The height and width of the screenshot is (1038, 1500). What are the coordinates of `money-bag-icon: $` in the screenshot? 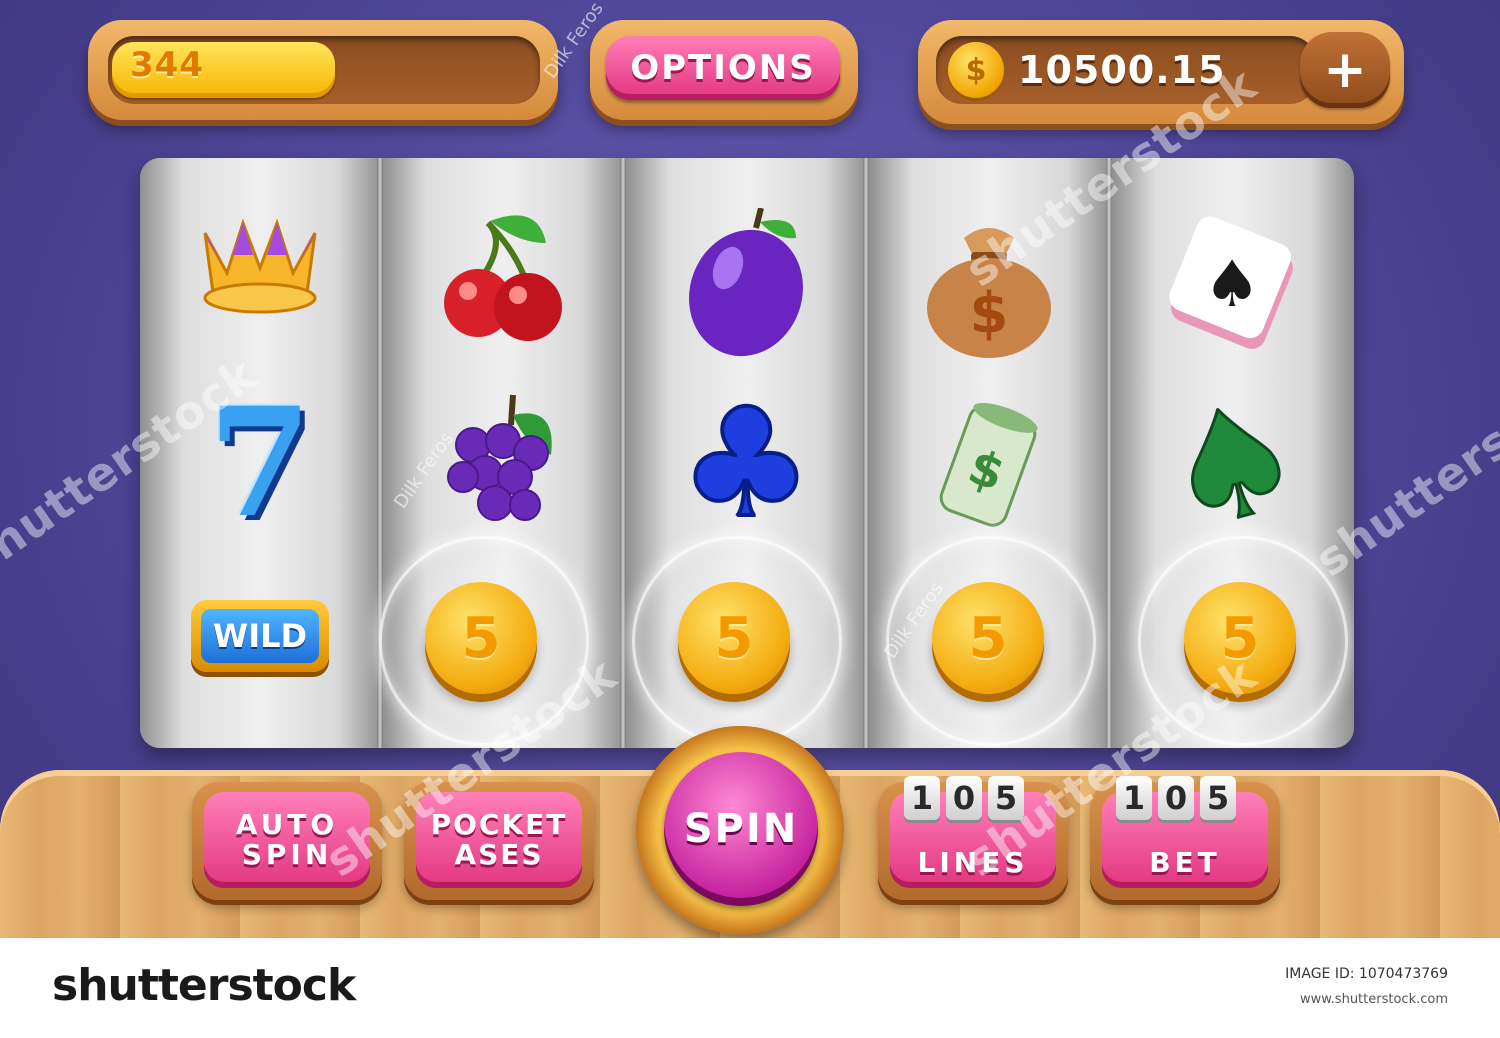 It's located at (989, 283).